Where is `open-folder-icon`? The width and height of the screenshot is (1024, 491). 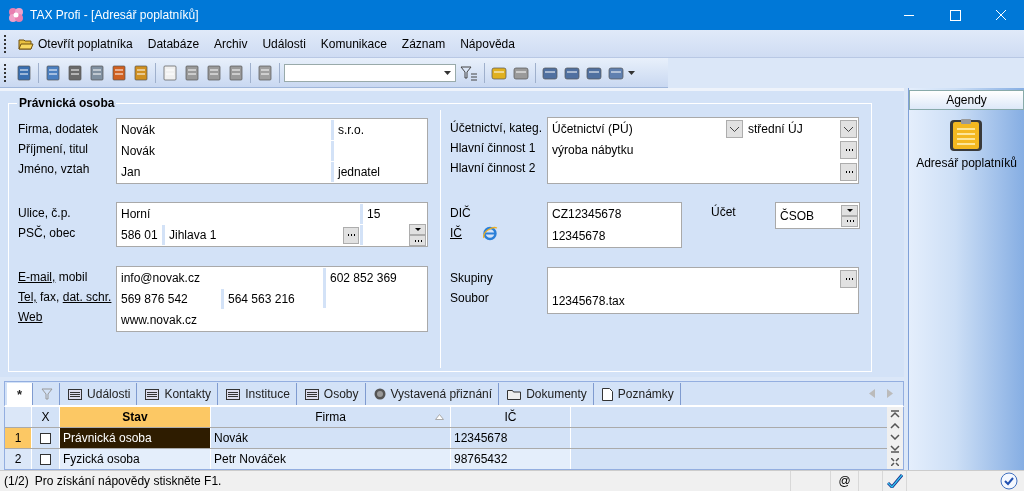
open-folder-icon is located at coordinates (26, 43).